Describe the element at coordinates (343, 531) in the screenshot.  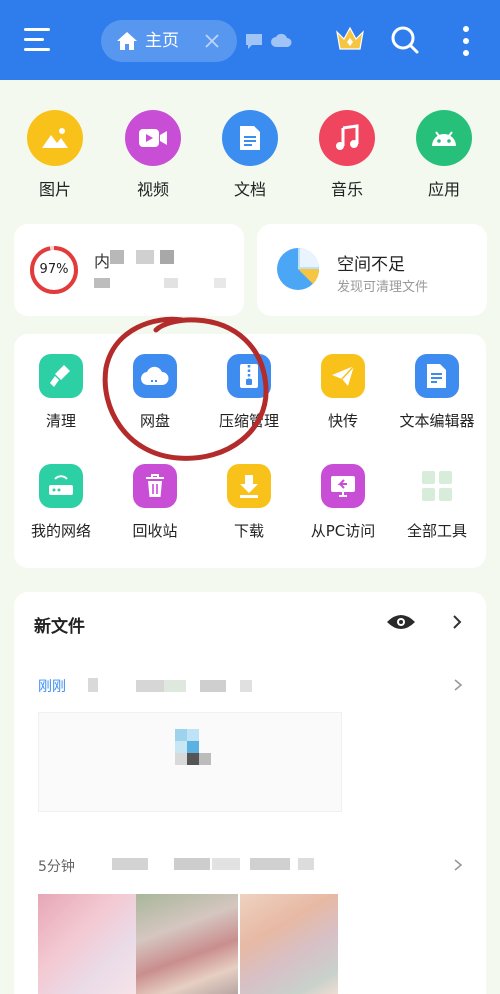
I see `tool-label: 从PC访问` at that location.